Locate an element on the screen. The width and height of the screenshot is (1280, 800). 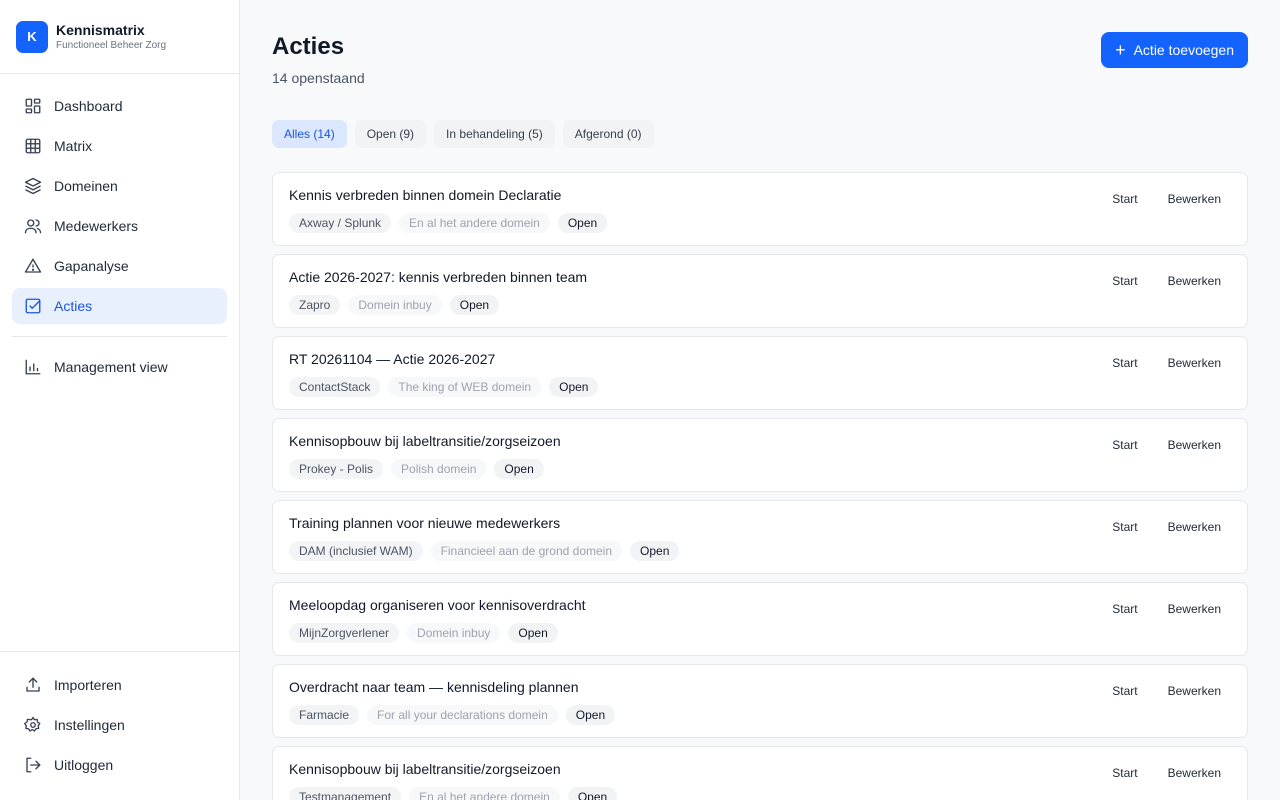
nav-divider is located at coordinates (119, 336).